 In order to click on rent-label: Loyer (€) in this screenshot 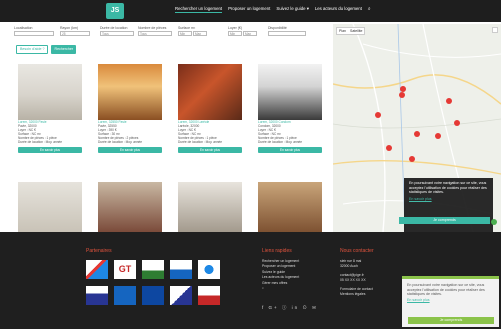, I will do `click(235, 28)`.